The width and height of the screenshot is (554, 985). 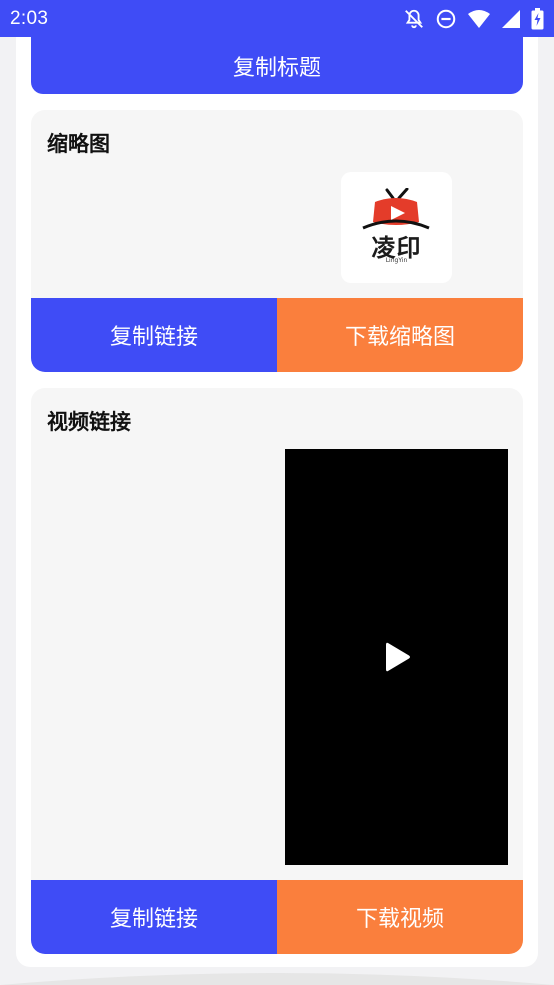 What do you see at coordinates (446, 18) in the screenshot?
I see `do-not-disturb-icon` at bounding box center [446, 18].